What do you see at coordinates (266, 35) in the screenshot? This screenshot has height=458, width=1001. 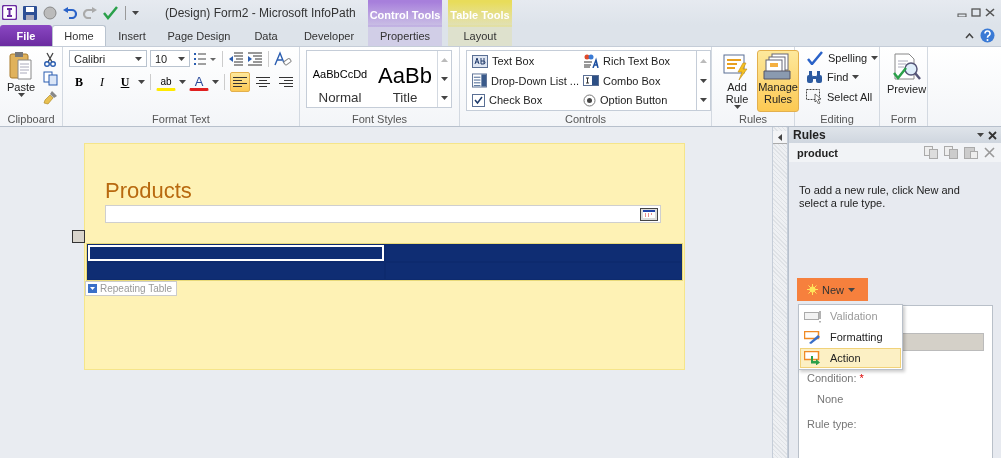 I see `ribbon-tab: Data` at bounding box center [266, 35].